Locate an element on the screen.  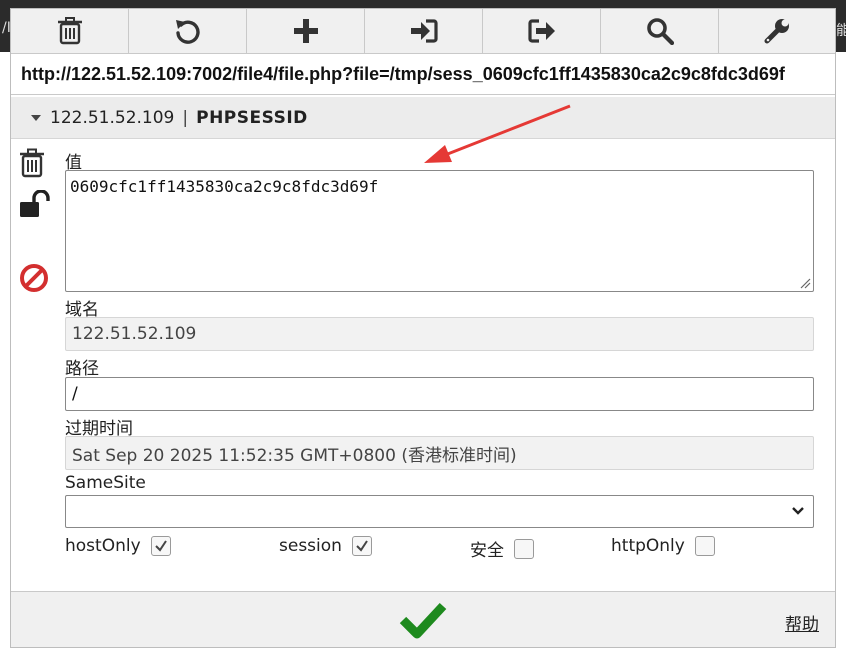
cookie-name: PHPSESSID is located at coordinates (252, 117).